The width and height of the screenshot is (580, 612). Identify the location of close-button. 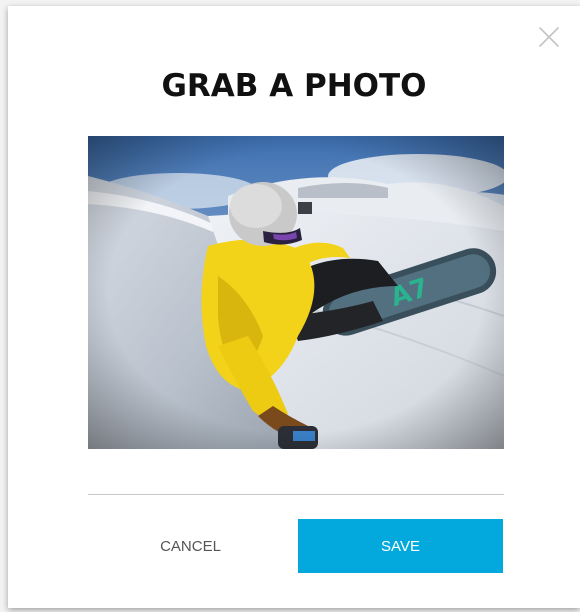
(549, 37).